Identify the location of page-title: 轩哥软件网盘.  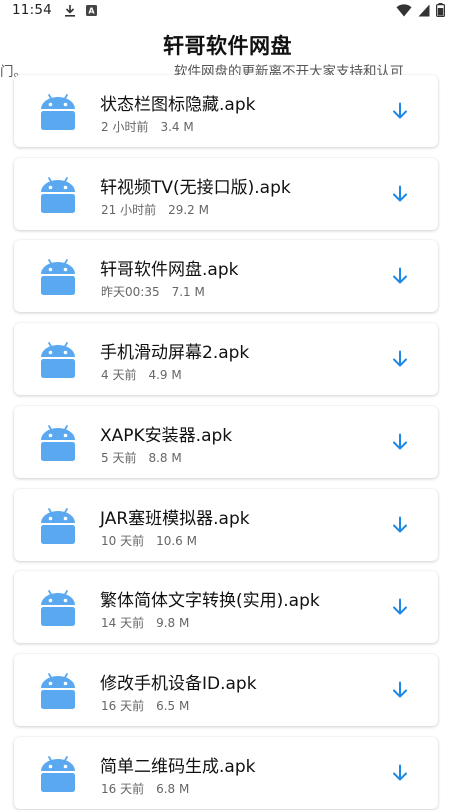
(227, 46).